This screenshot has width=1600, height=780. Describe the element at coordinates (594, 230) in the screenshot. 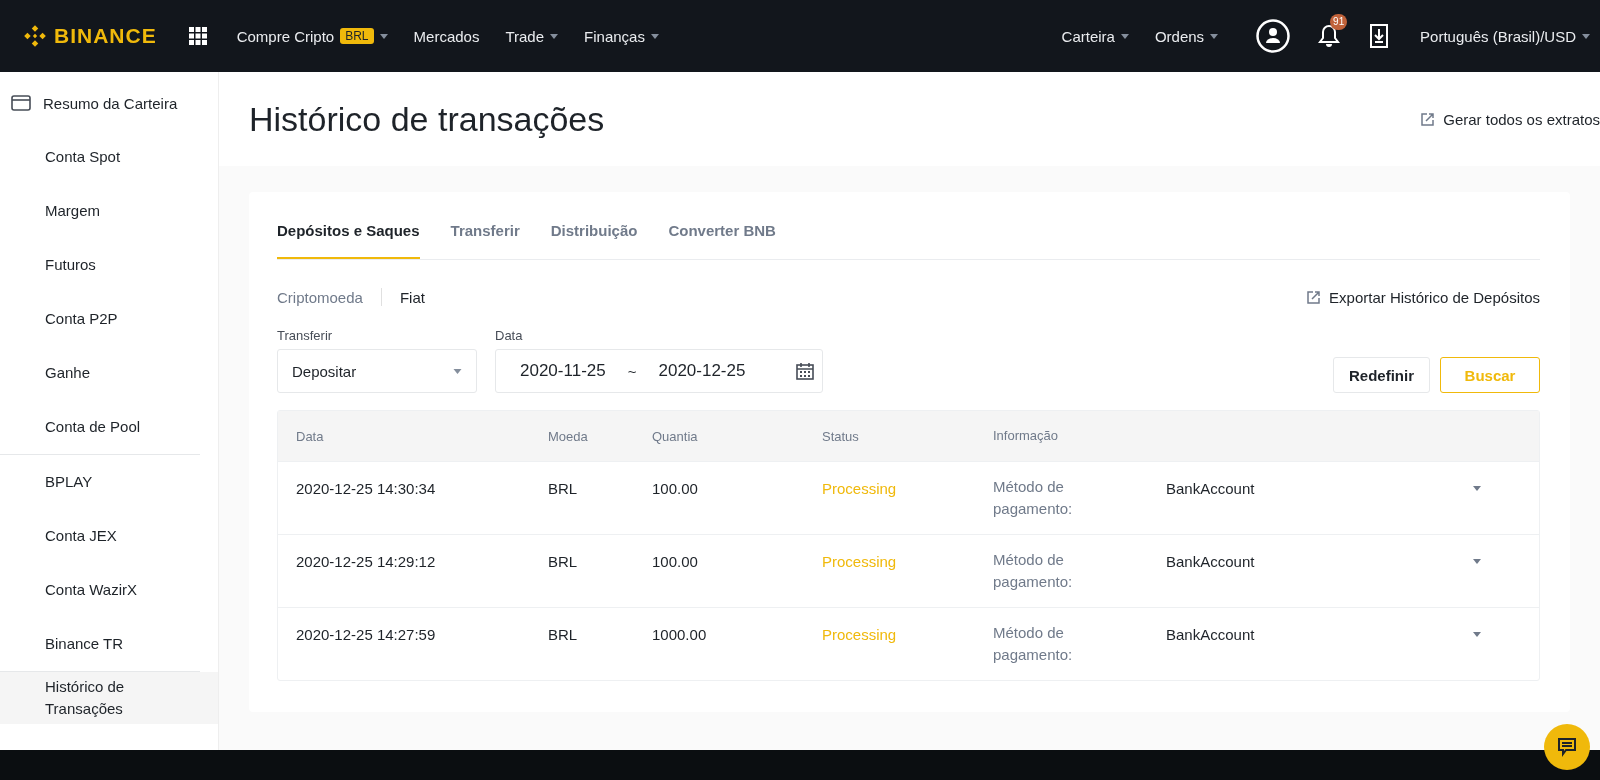

I see `tab: Distribuição` at that location.